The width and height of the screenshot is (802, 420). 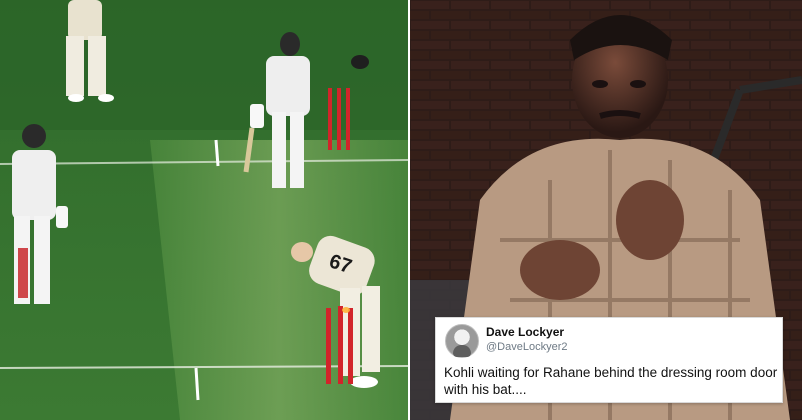 What do you see at coordinates (462, 341) in the screenshot?
I see `profile-avatar` at bounding box center [462, 341].